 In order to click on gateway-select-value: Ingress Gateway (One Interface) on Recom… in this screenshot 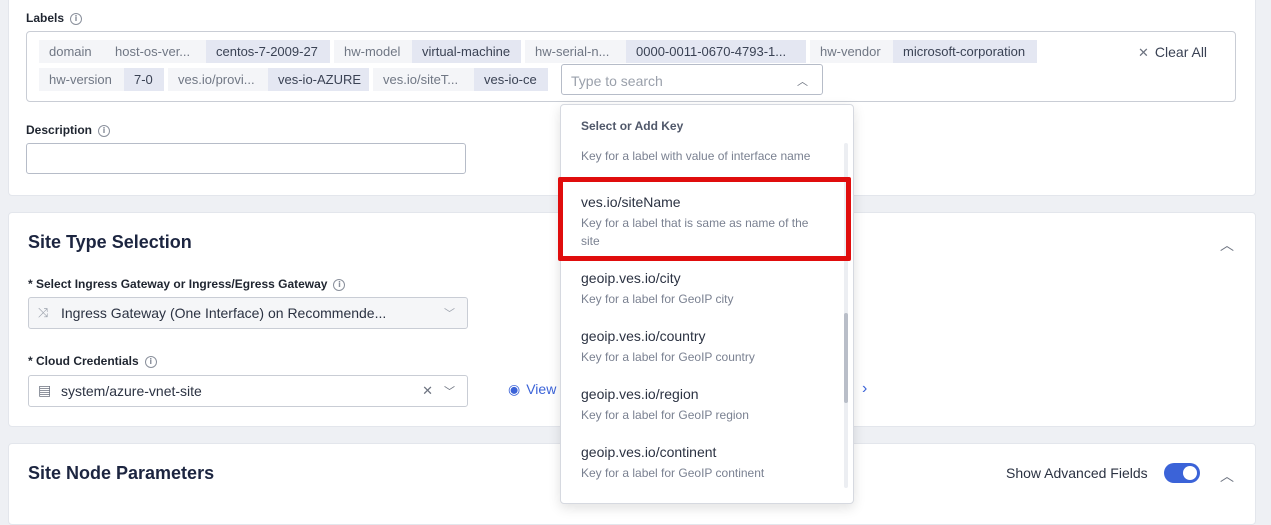, I will do `click(224, 313)`.